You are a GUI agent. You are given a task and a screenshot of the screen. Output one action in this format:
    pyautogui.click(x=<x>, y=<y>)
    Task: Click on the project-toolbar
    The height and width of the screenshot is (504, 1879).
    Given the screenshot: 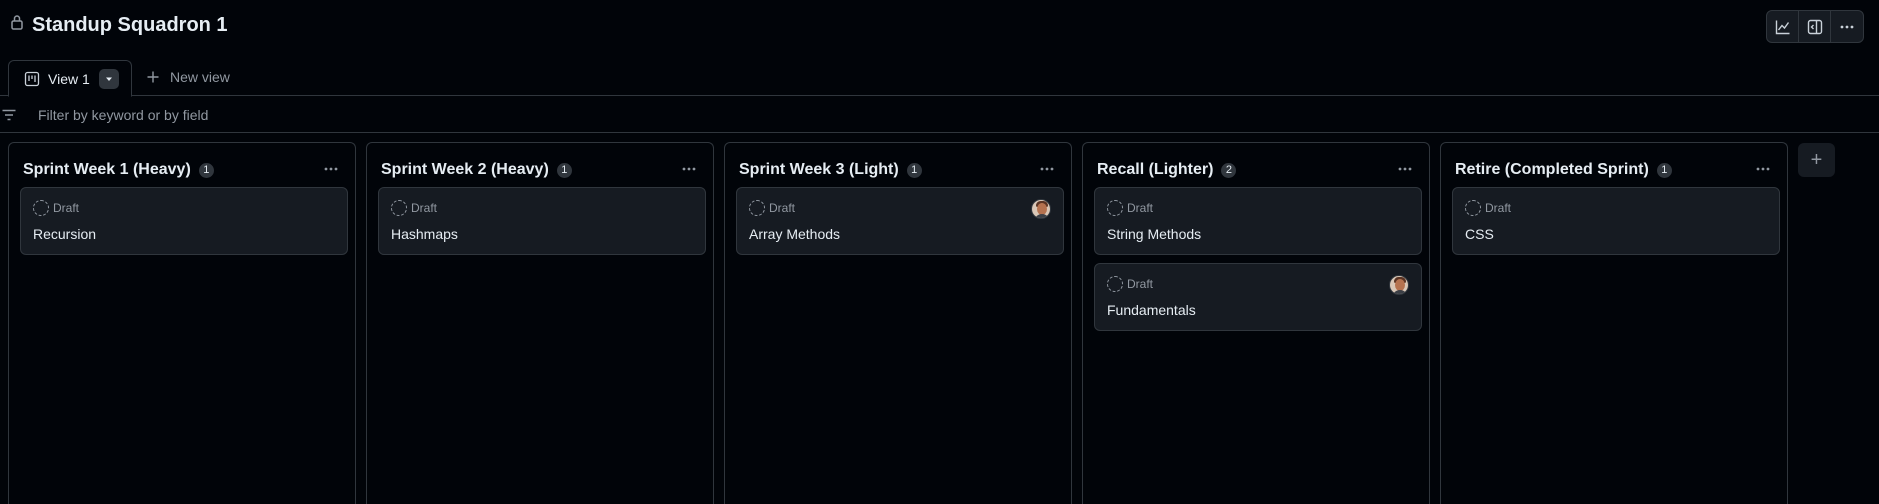 What is the action you would take?
    pyautogui.click(x=1815, y=26)
    